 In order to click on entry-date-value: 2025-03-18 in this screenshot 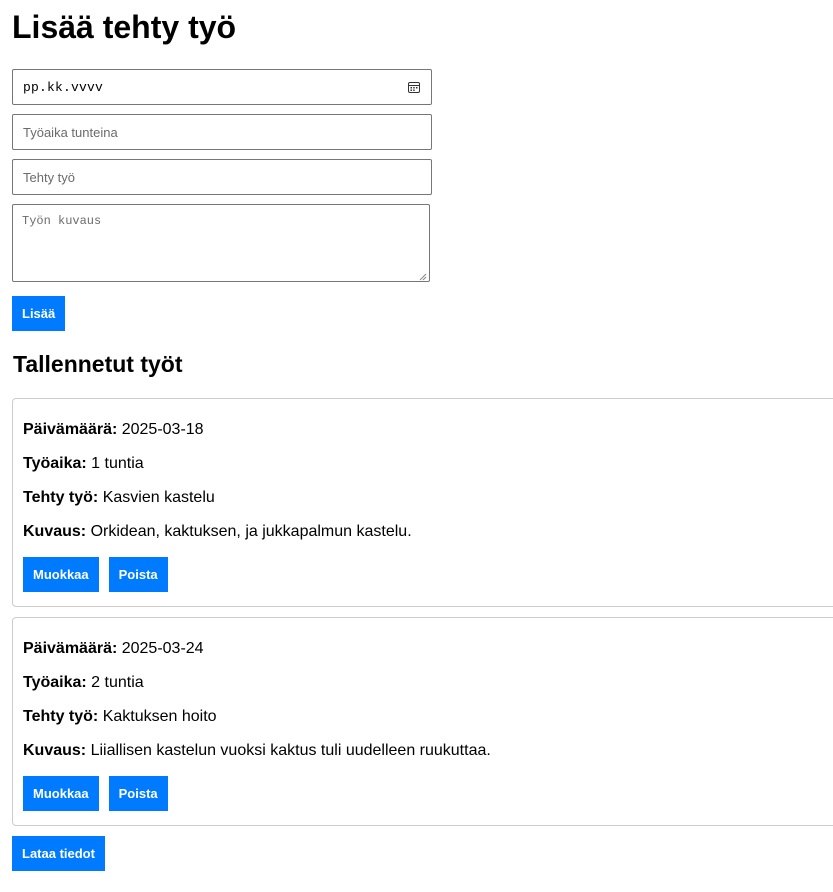, I will do `click(162, 429)`.